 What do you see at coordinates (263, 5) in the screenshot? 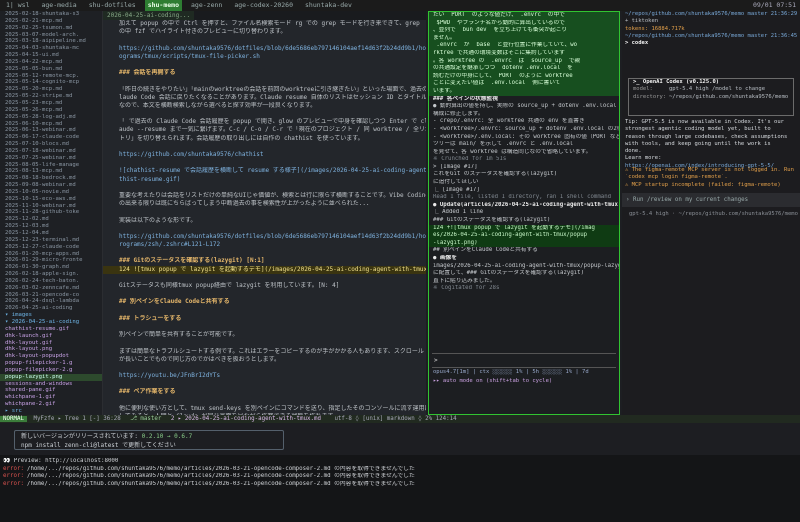
I see `session-tab: age-codex-20260` at bounding box center [263, 5].